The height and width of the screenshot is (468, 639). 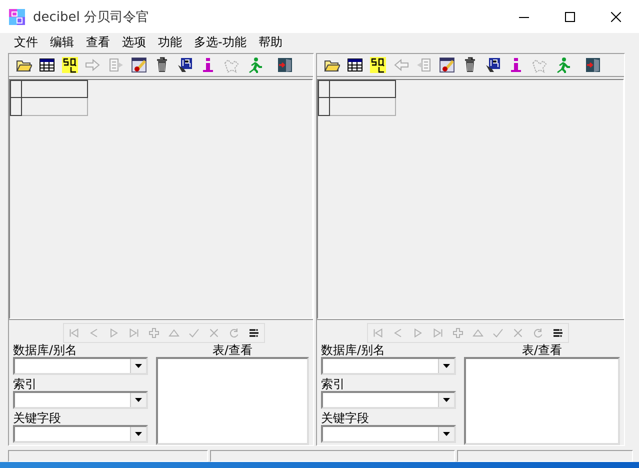 What do you see at coordinates (62, 42) in the screenshot?
I see `menu-item: 编辑` at bounding box center [62, 42].